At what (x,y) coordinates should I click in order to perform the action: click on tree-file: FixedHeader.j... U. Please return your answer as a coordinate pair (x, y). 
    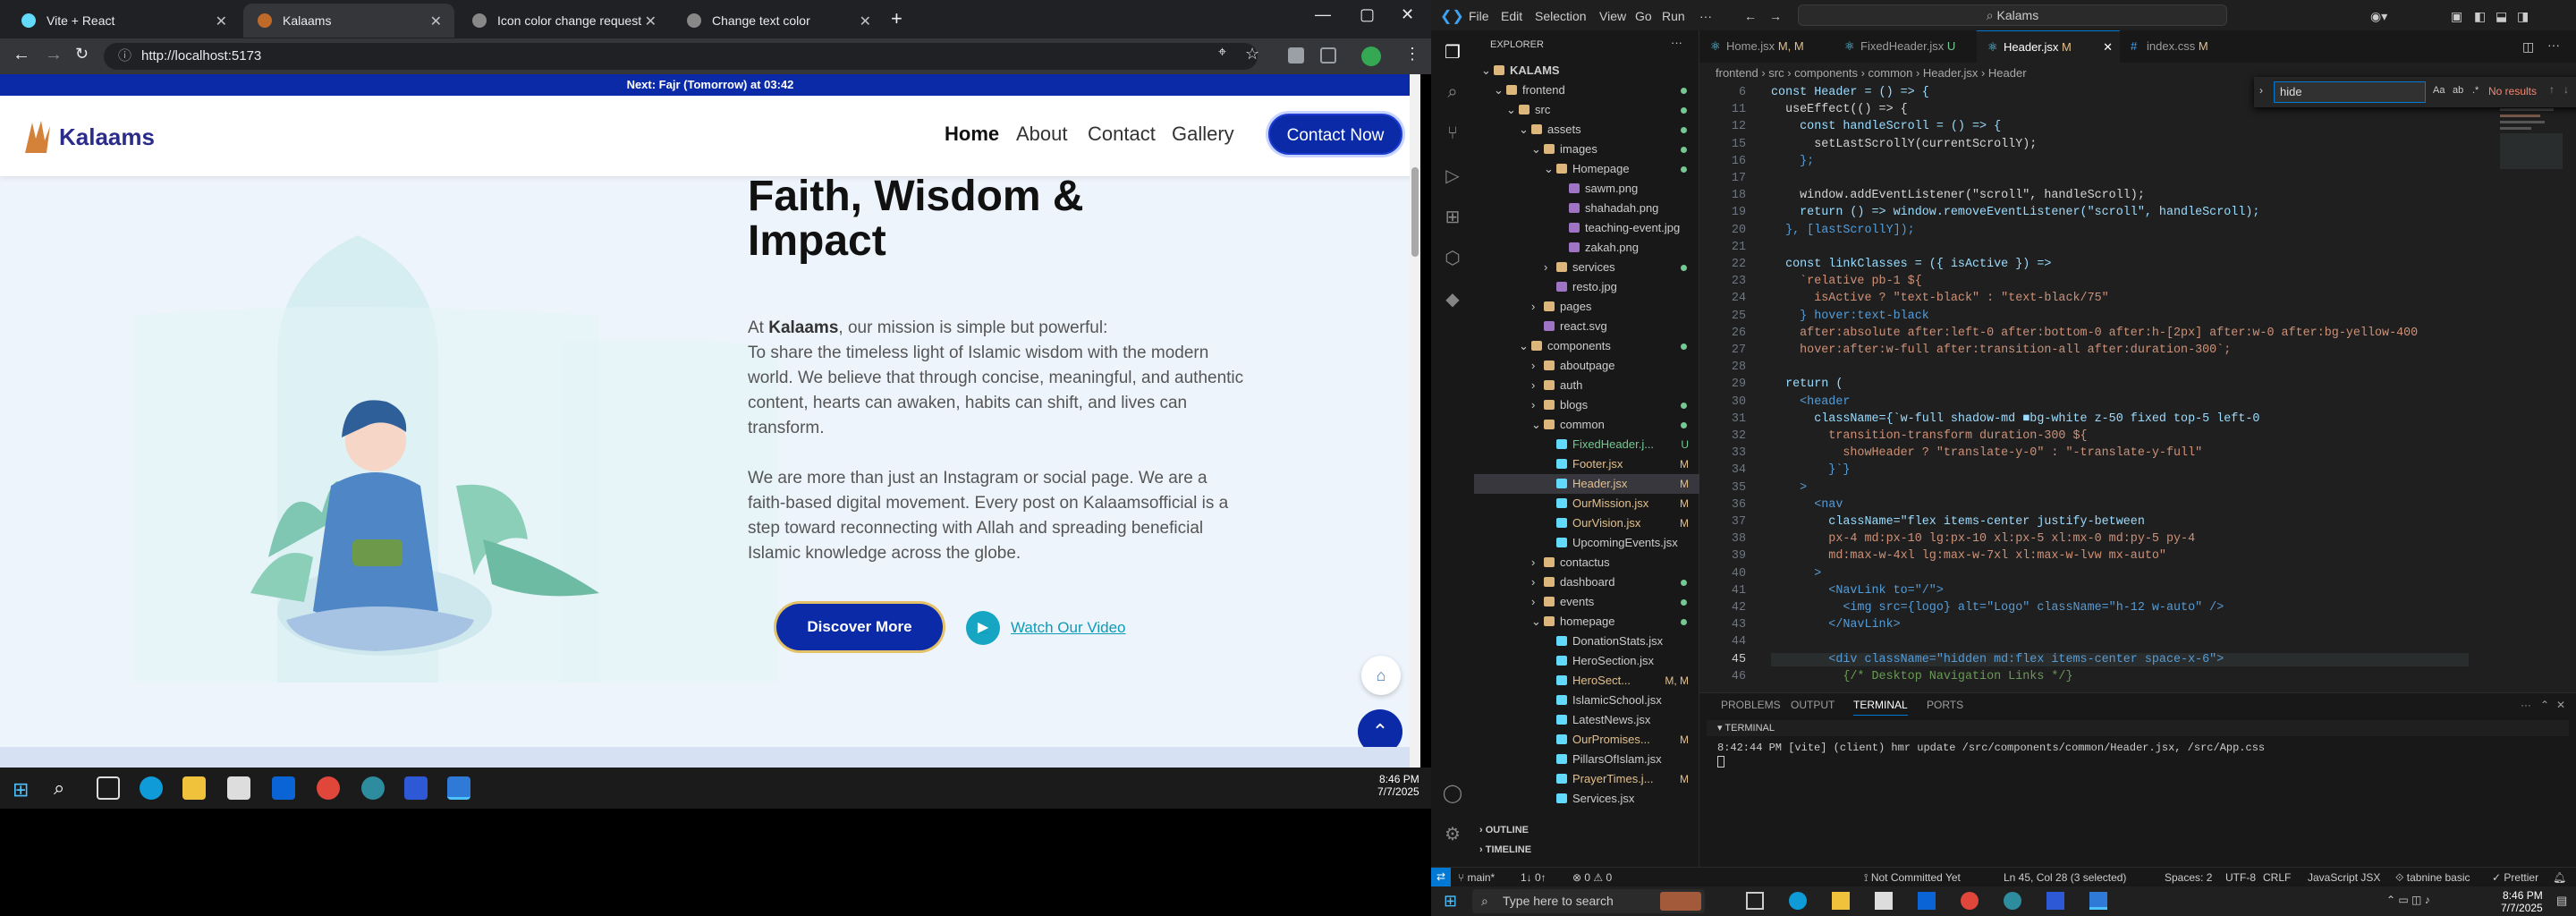
    Looking at the image, I should click on (1586, 444).